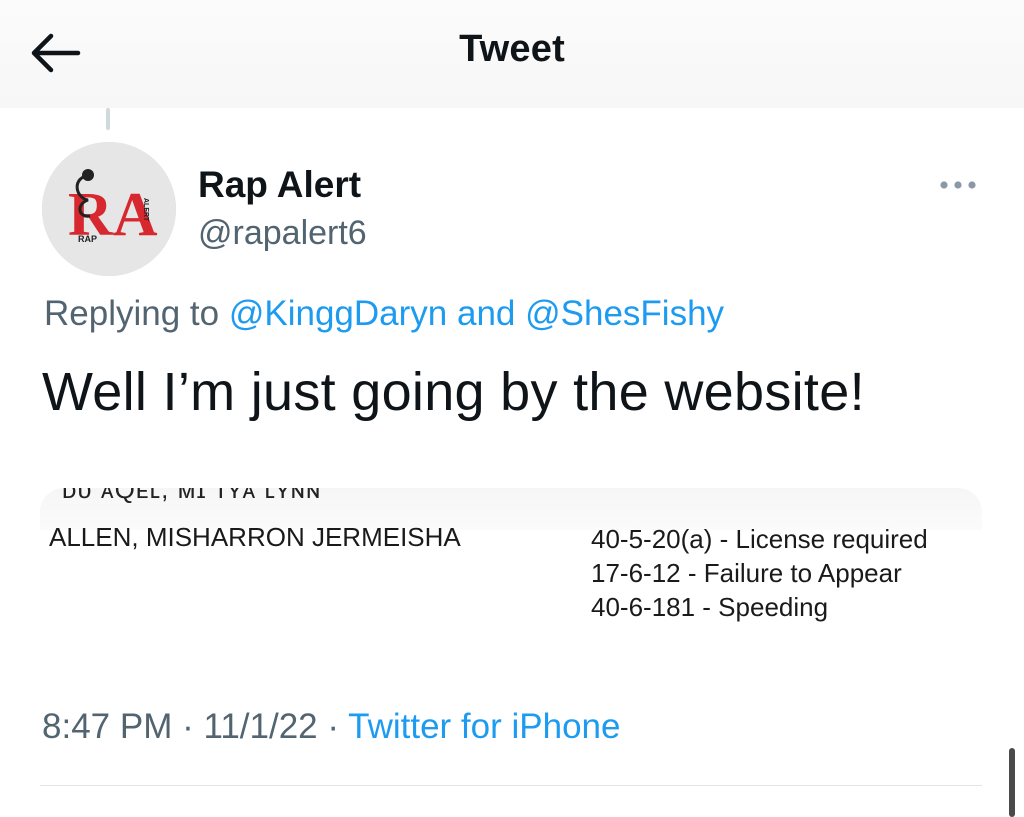 Image resolution: width=1024 pixels, height=817 pixels. I want to click on more-options-button, so click(958, 185).